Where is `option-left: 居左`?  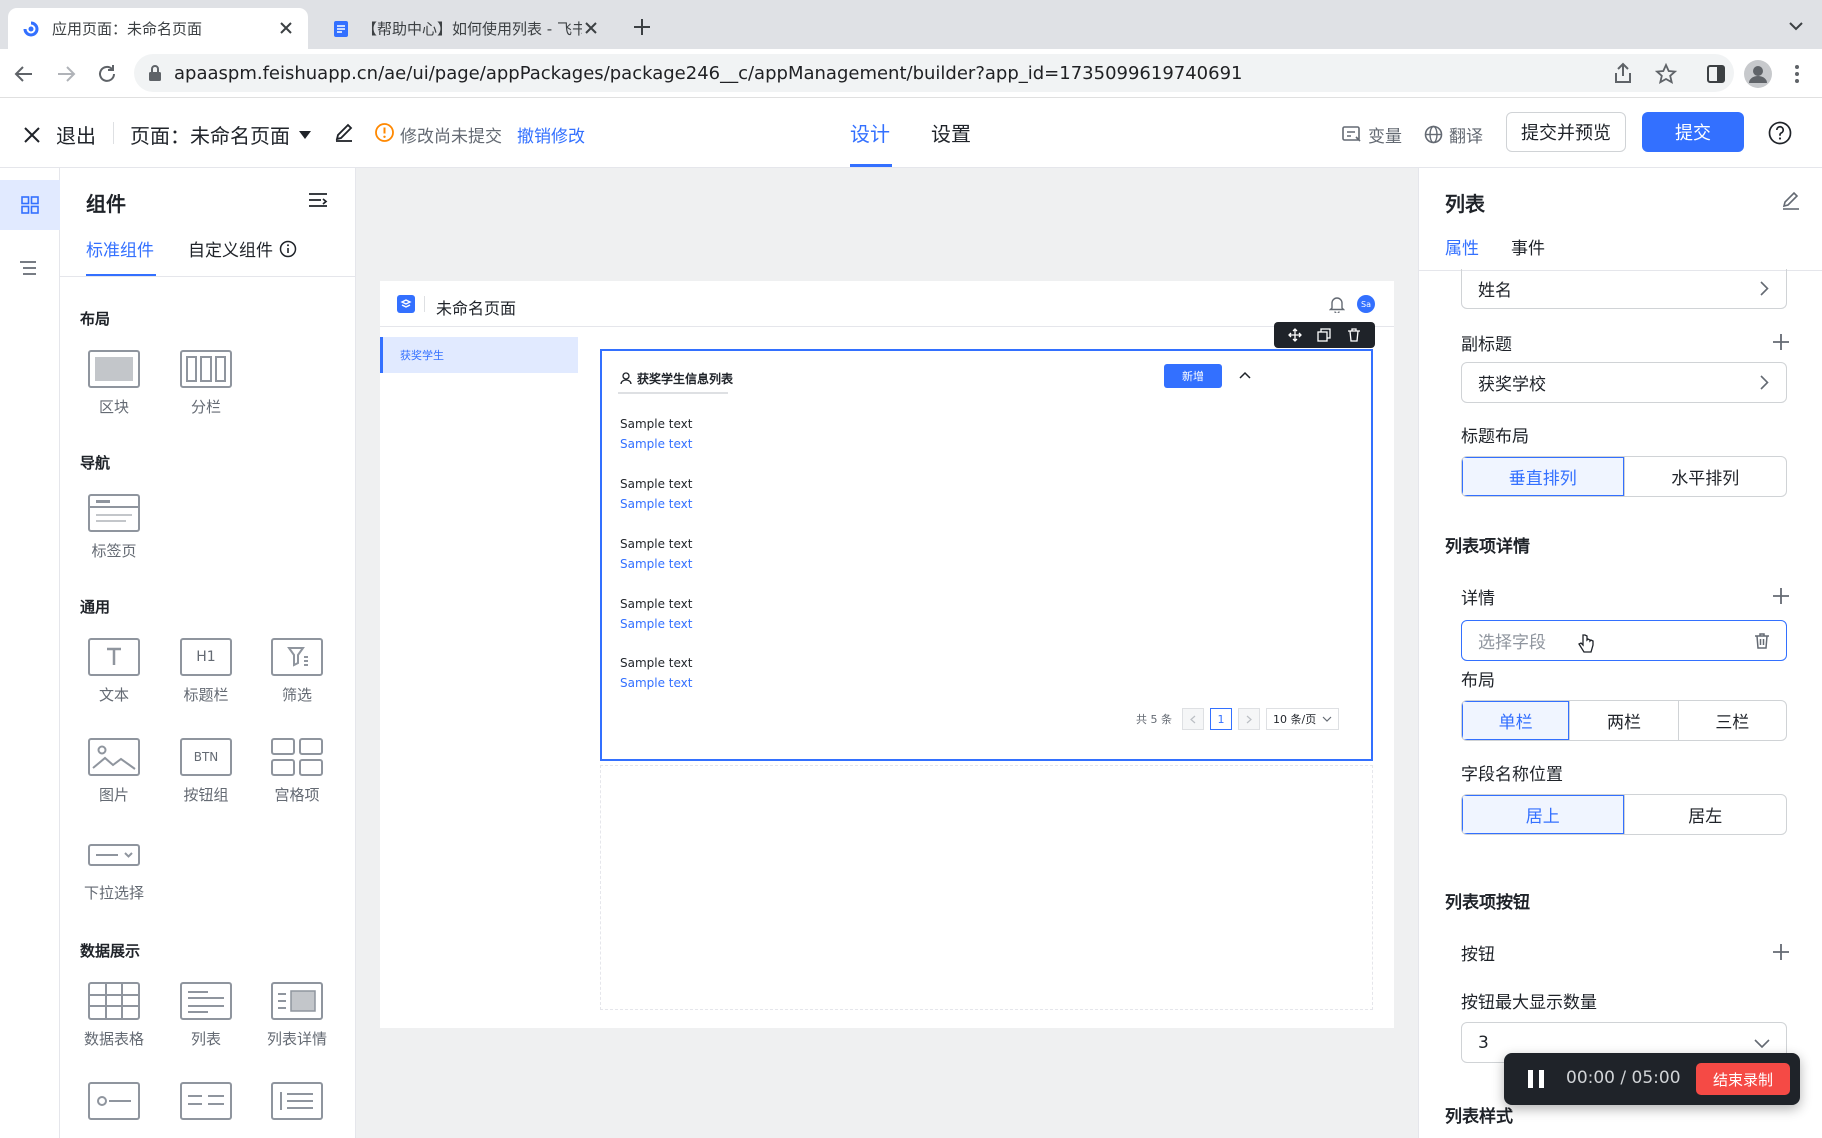
option-left: 居左 is located at coordinates (1705, 814).